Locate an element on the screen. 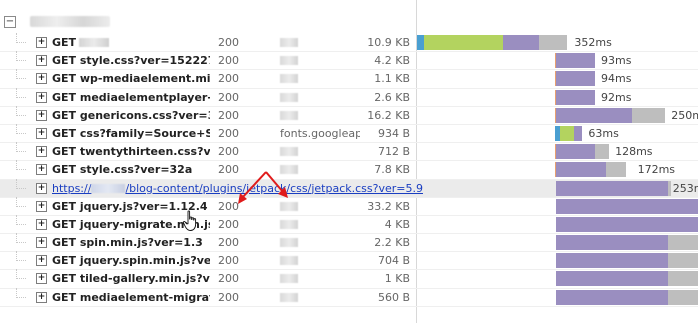 The image size is (698, 323). response-size: 1 KB is located at coordinates (397, 279).